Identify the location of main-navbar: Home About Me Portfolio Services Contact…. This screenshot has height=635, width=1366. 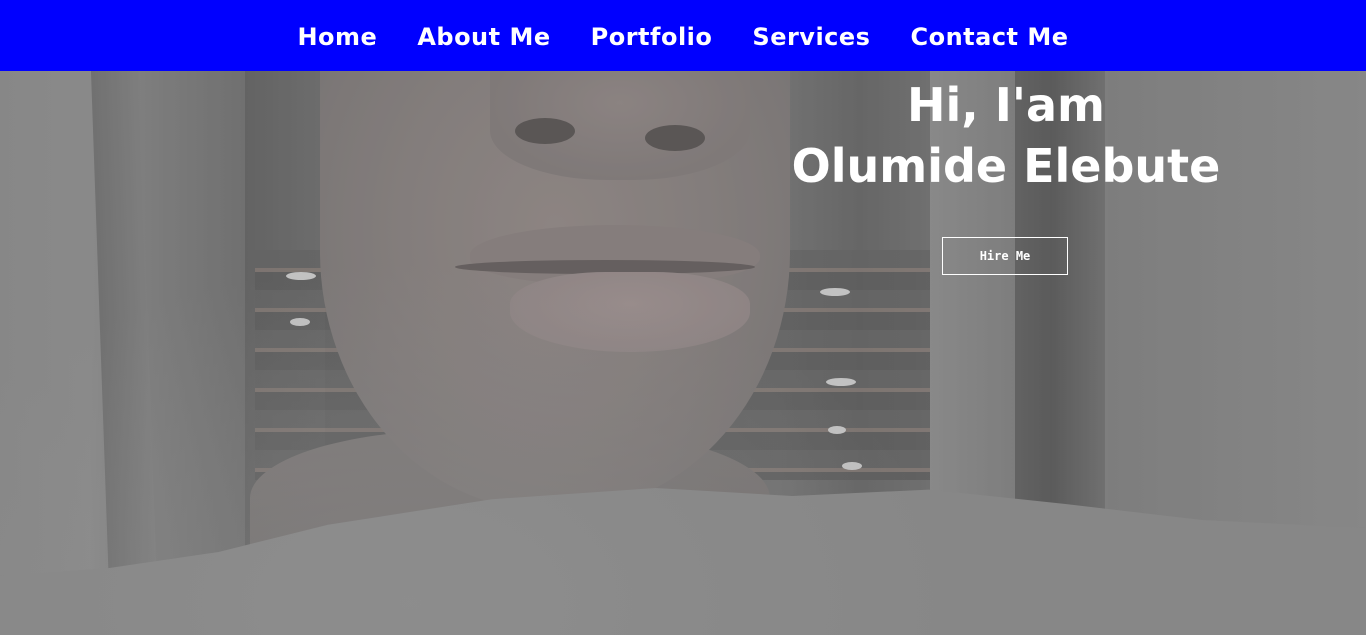
(683, 35).